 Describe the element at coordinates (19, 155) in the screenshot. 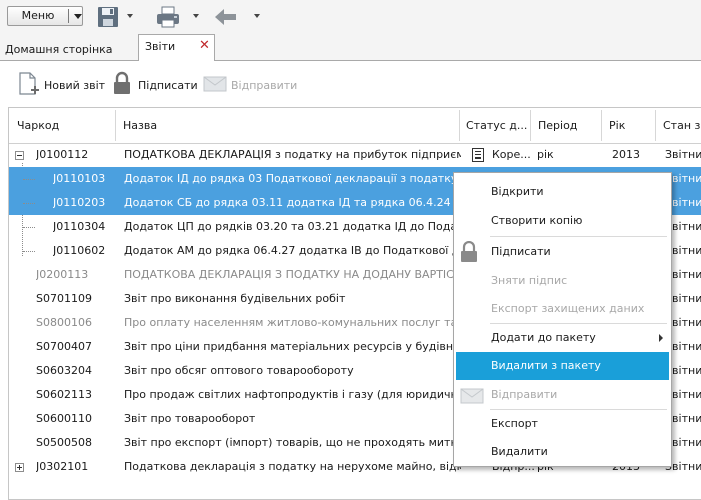

I see `collapse-icon` at that location.